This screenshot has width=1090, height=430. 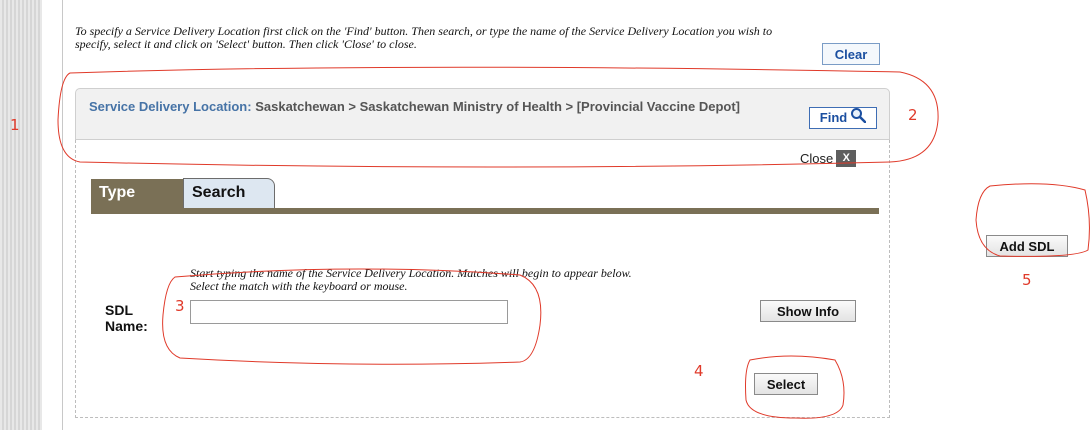 I want to click on annotation-number-2: 2, so click(x=913, y=115).